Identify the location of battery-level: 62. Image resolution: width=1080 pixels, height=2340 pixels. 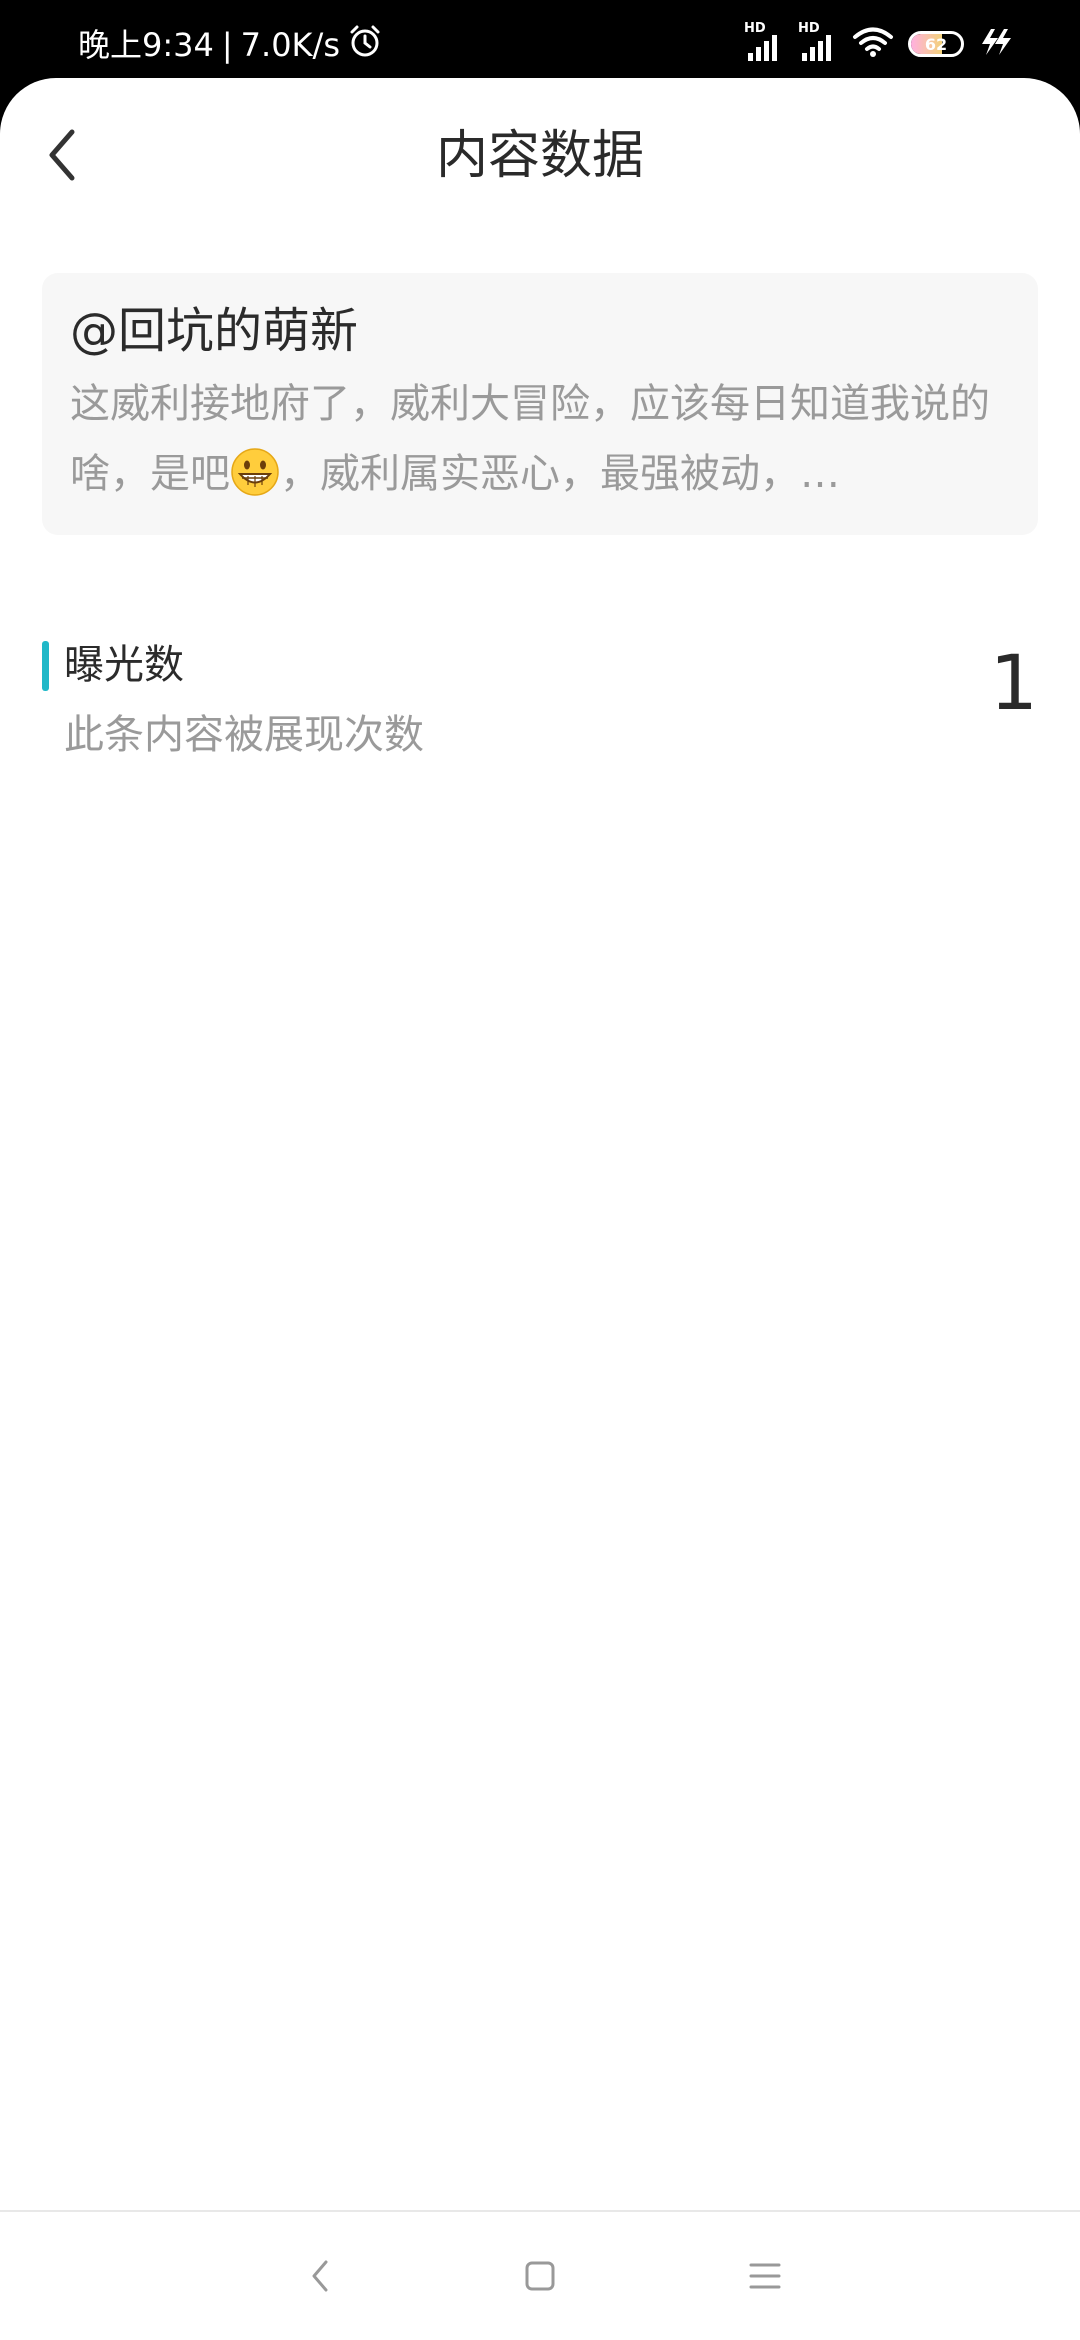
(936, 44).